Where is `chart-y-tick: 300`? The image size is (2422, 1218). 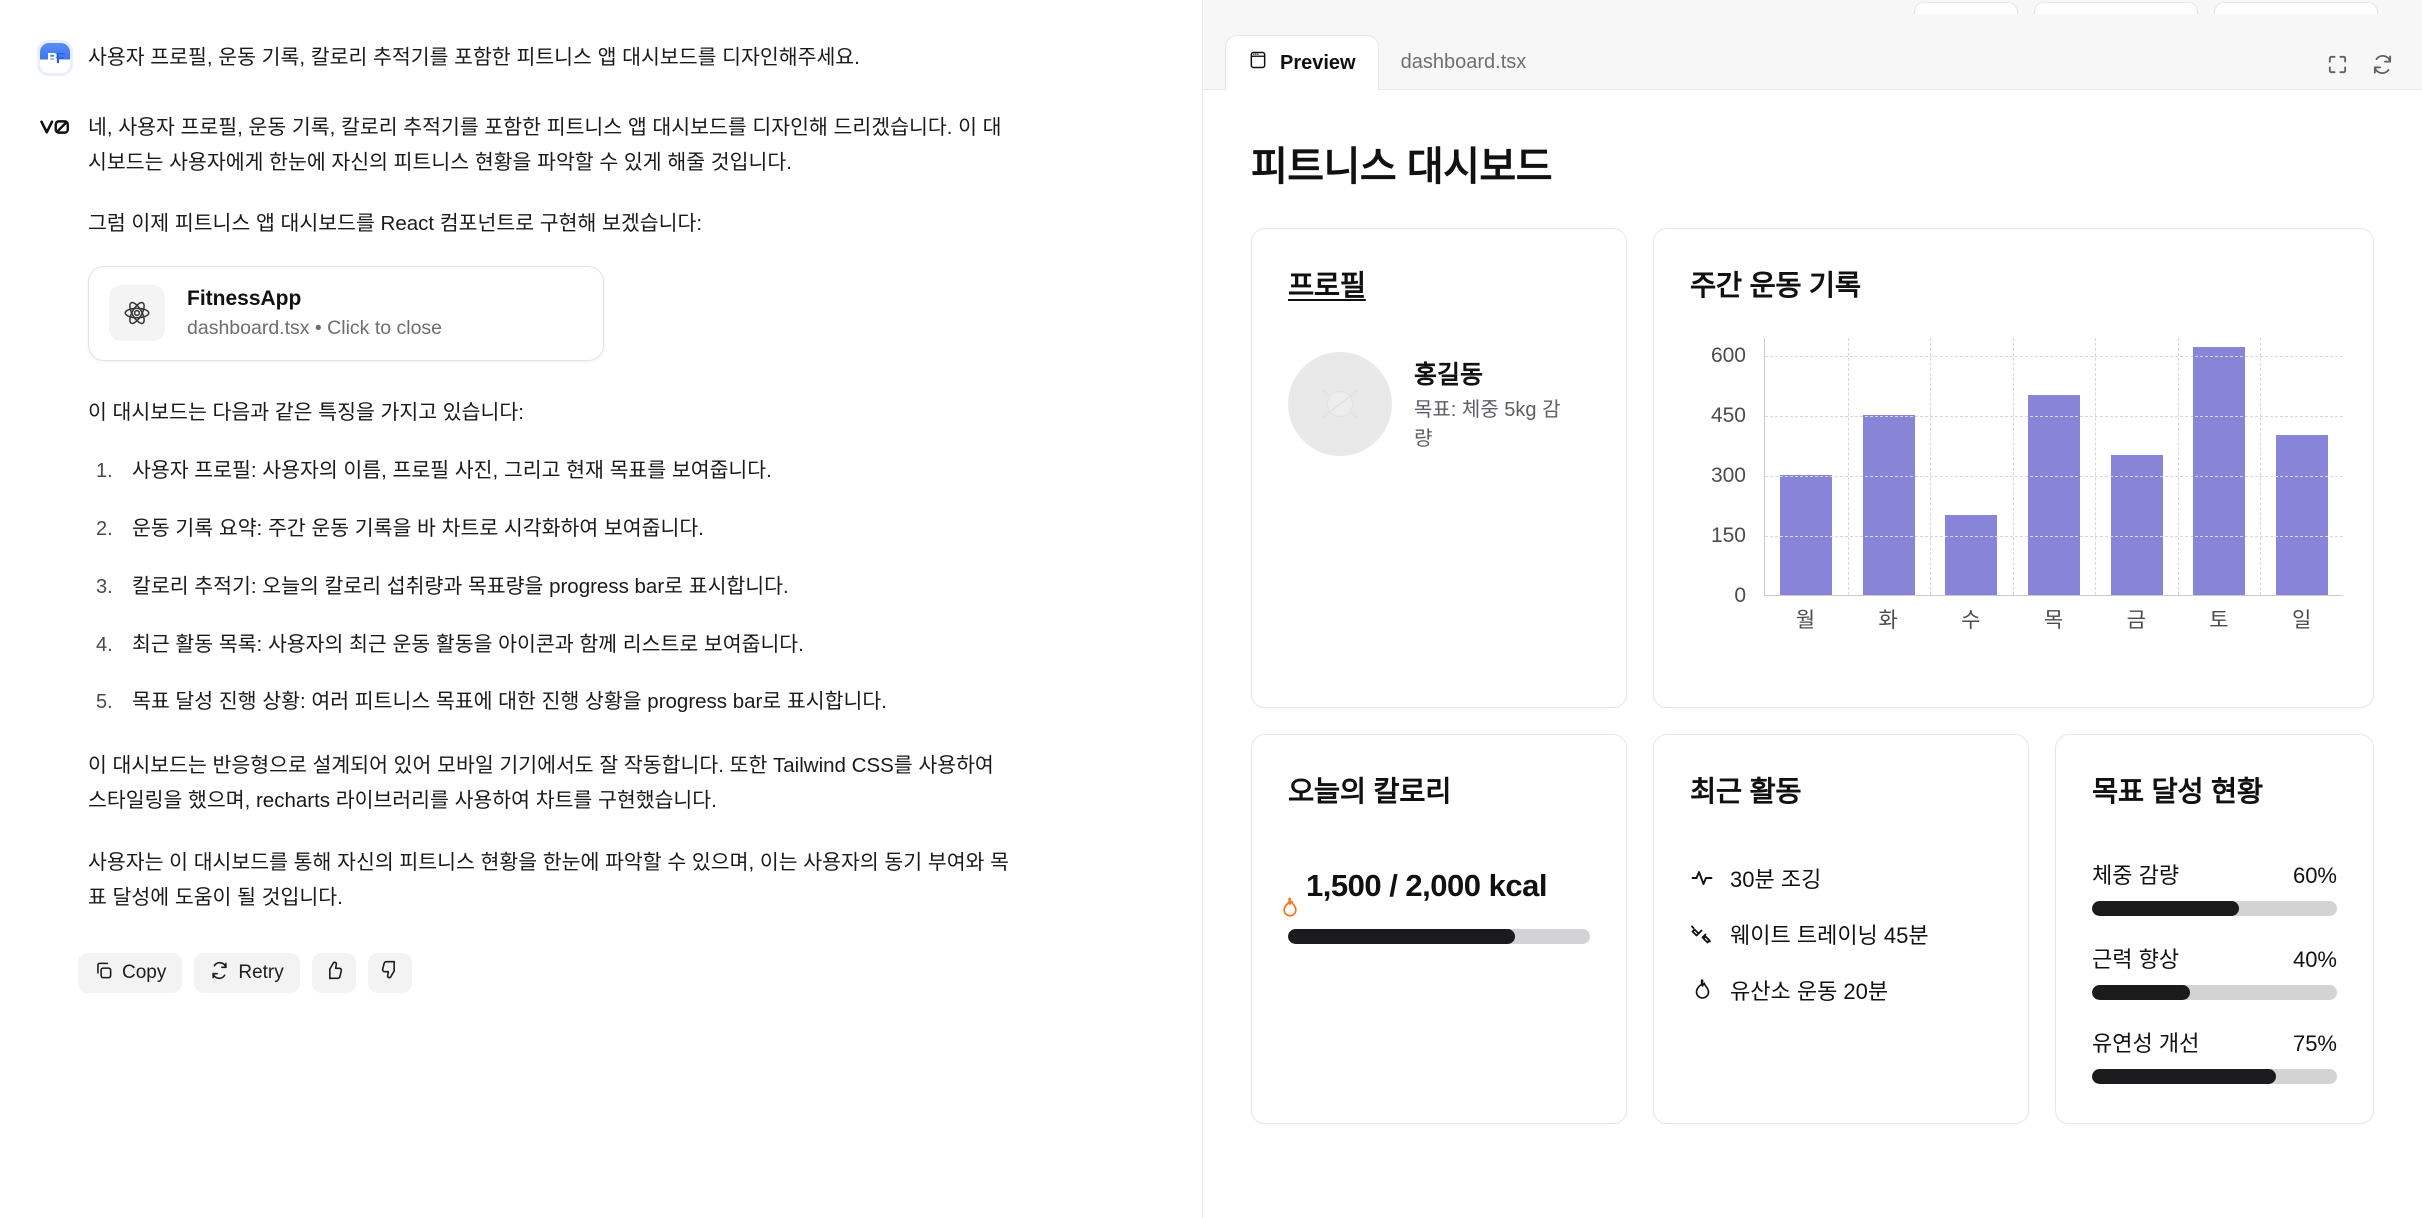
chart-y-tick: 300 is located at coordinates (1728, 475).